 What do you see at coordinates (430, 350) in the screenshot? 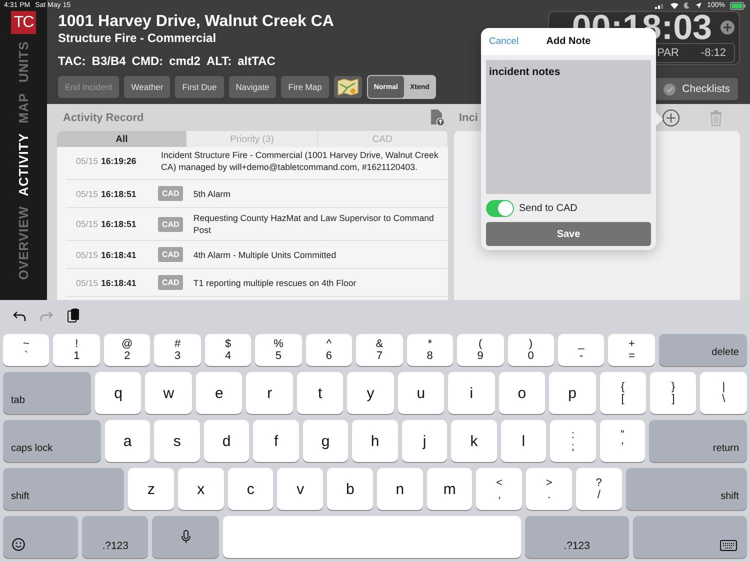
I see `keyboard-key: * 8` at bounding box center [430, 350].